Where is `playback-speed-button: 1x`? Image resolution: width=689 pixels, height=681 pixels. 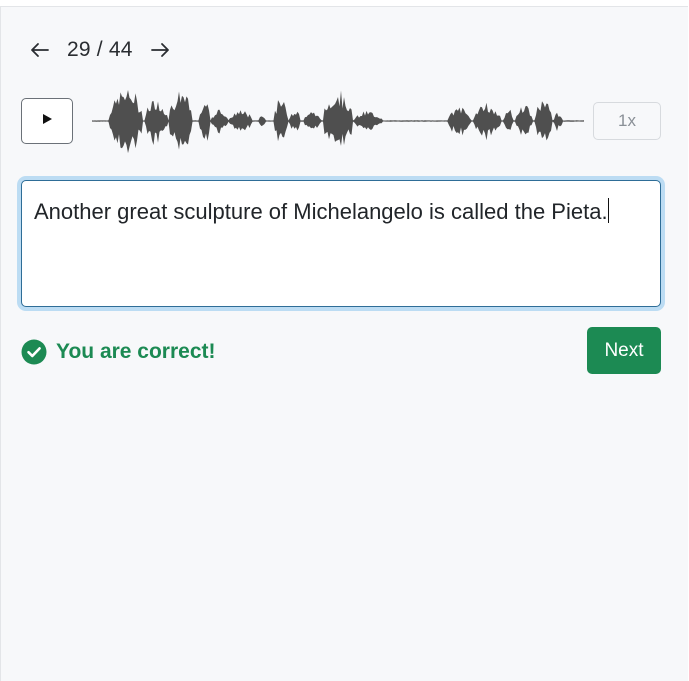
playback-speed-button: 1x is located at coordinates (627, 121).